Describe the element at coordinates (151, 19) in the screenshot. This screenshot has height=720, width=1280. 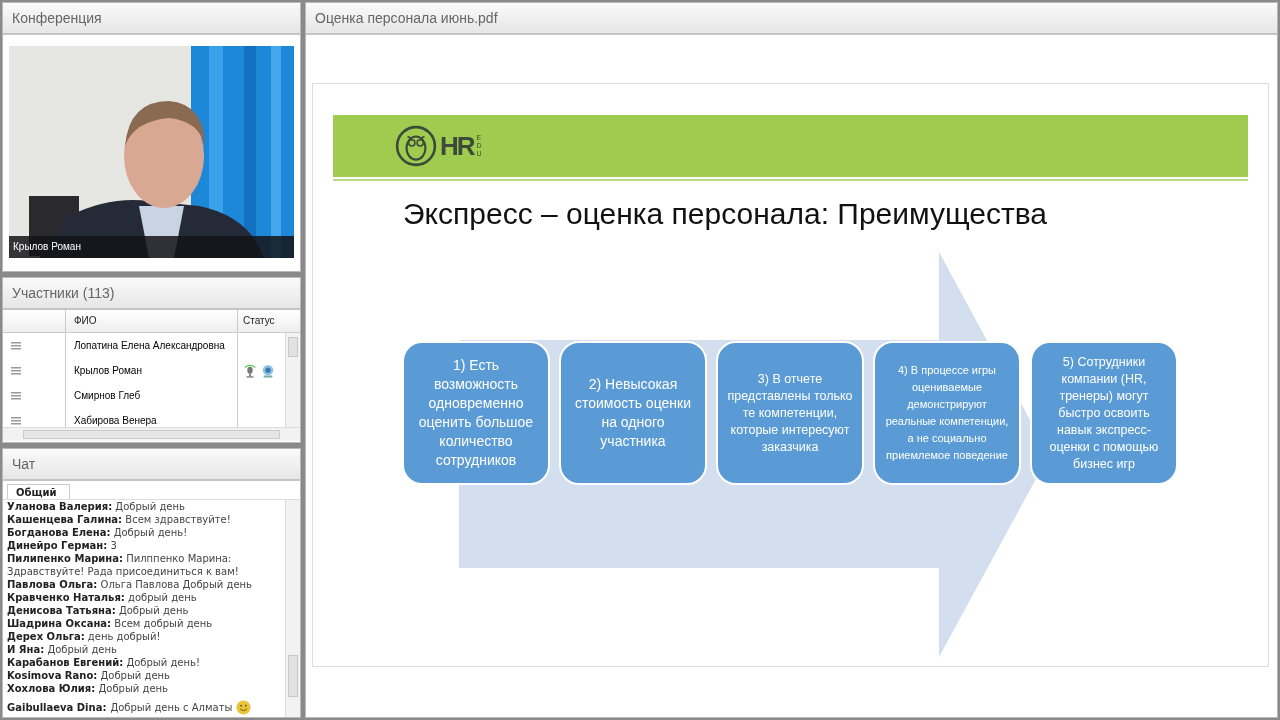
I see `panel-title: Конференция` at that location.